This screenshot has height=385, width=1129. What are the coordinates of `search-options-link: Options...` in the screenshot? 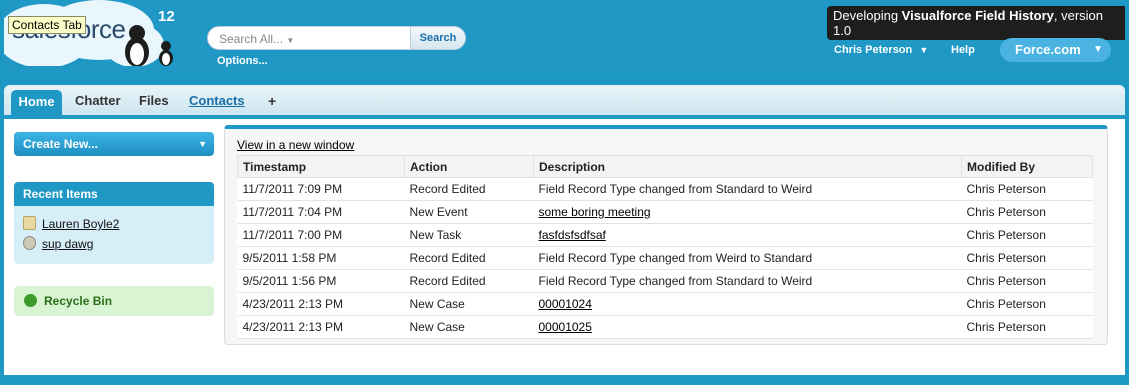 It's located at (242, 61).